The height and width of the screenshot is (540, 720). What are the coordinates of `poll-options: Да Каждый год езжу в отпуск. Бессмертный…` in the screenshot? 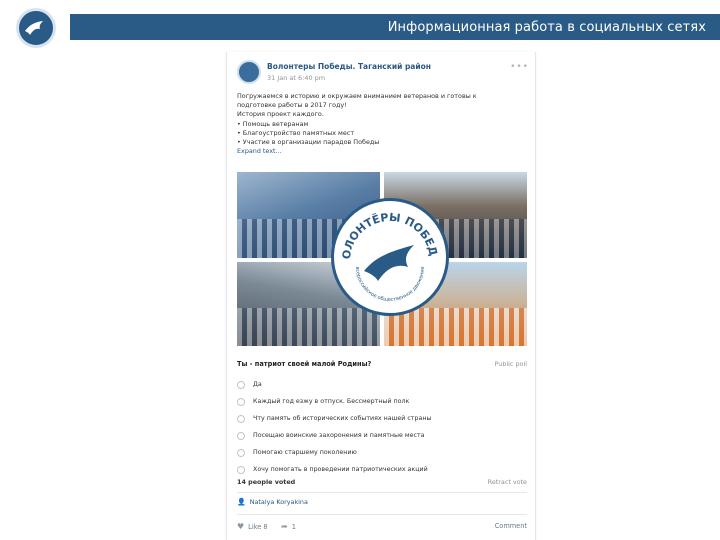 It's located at (382, 427).